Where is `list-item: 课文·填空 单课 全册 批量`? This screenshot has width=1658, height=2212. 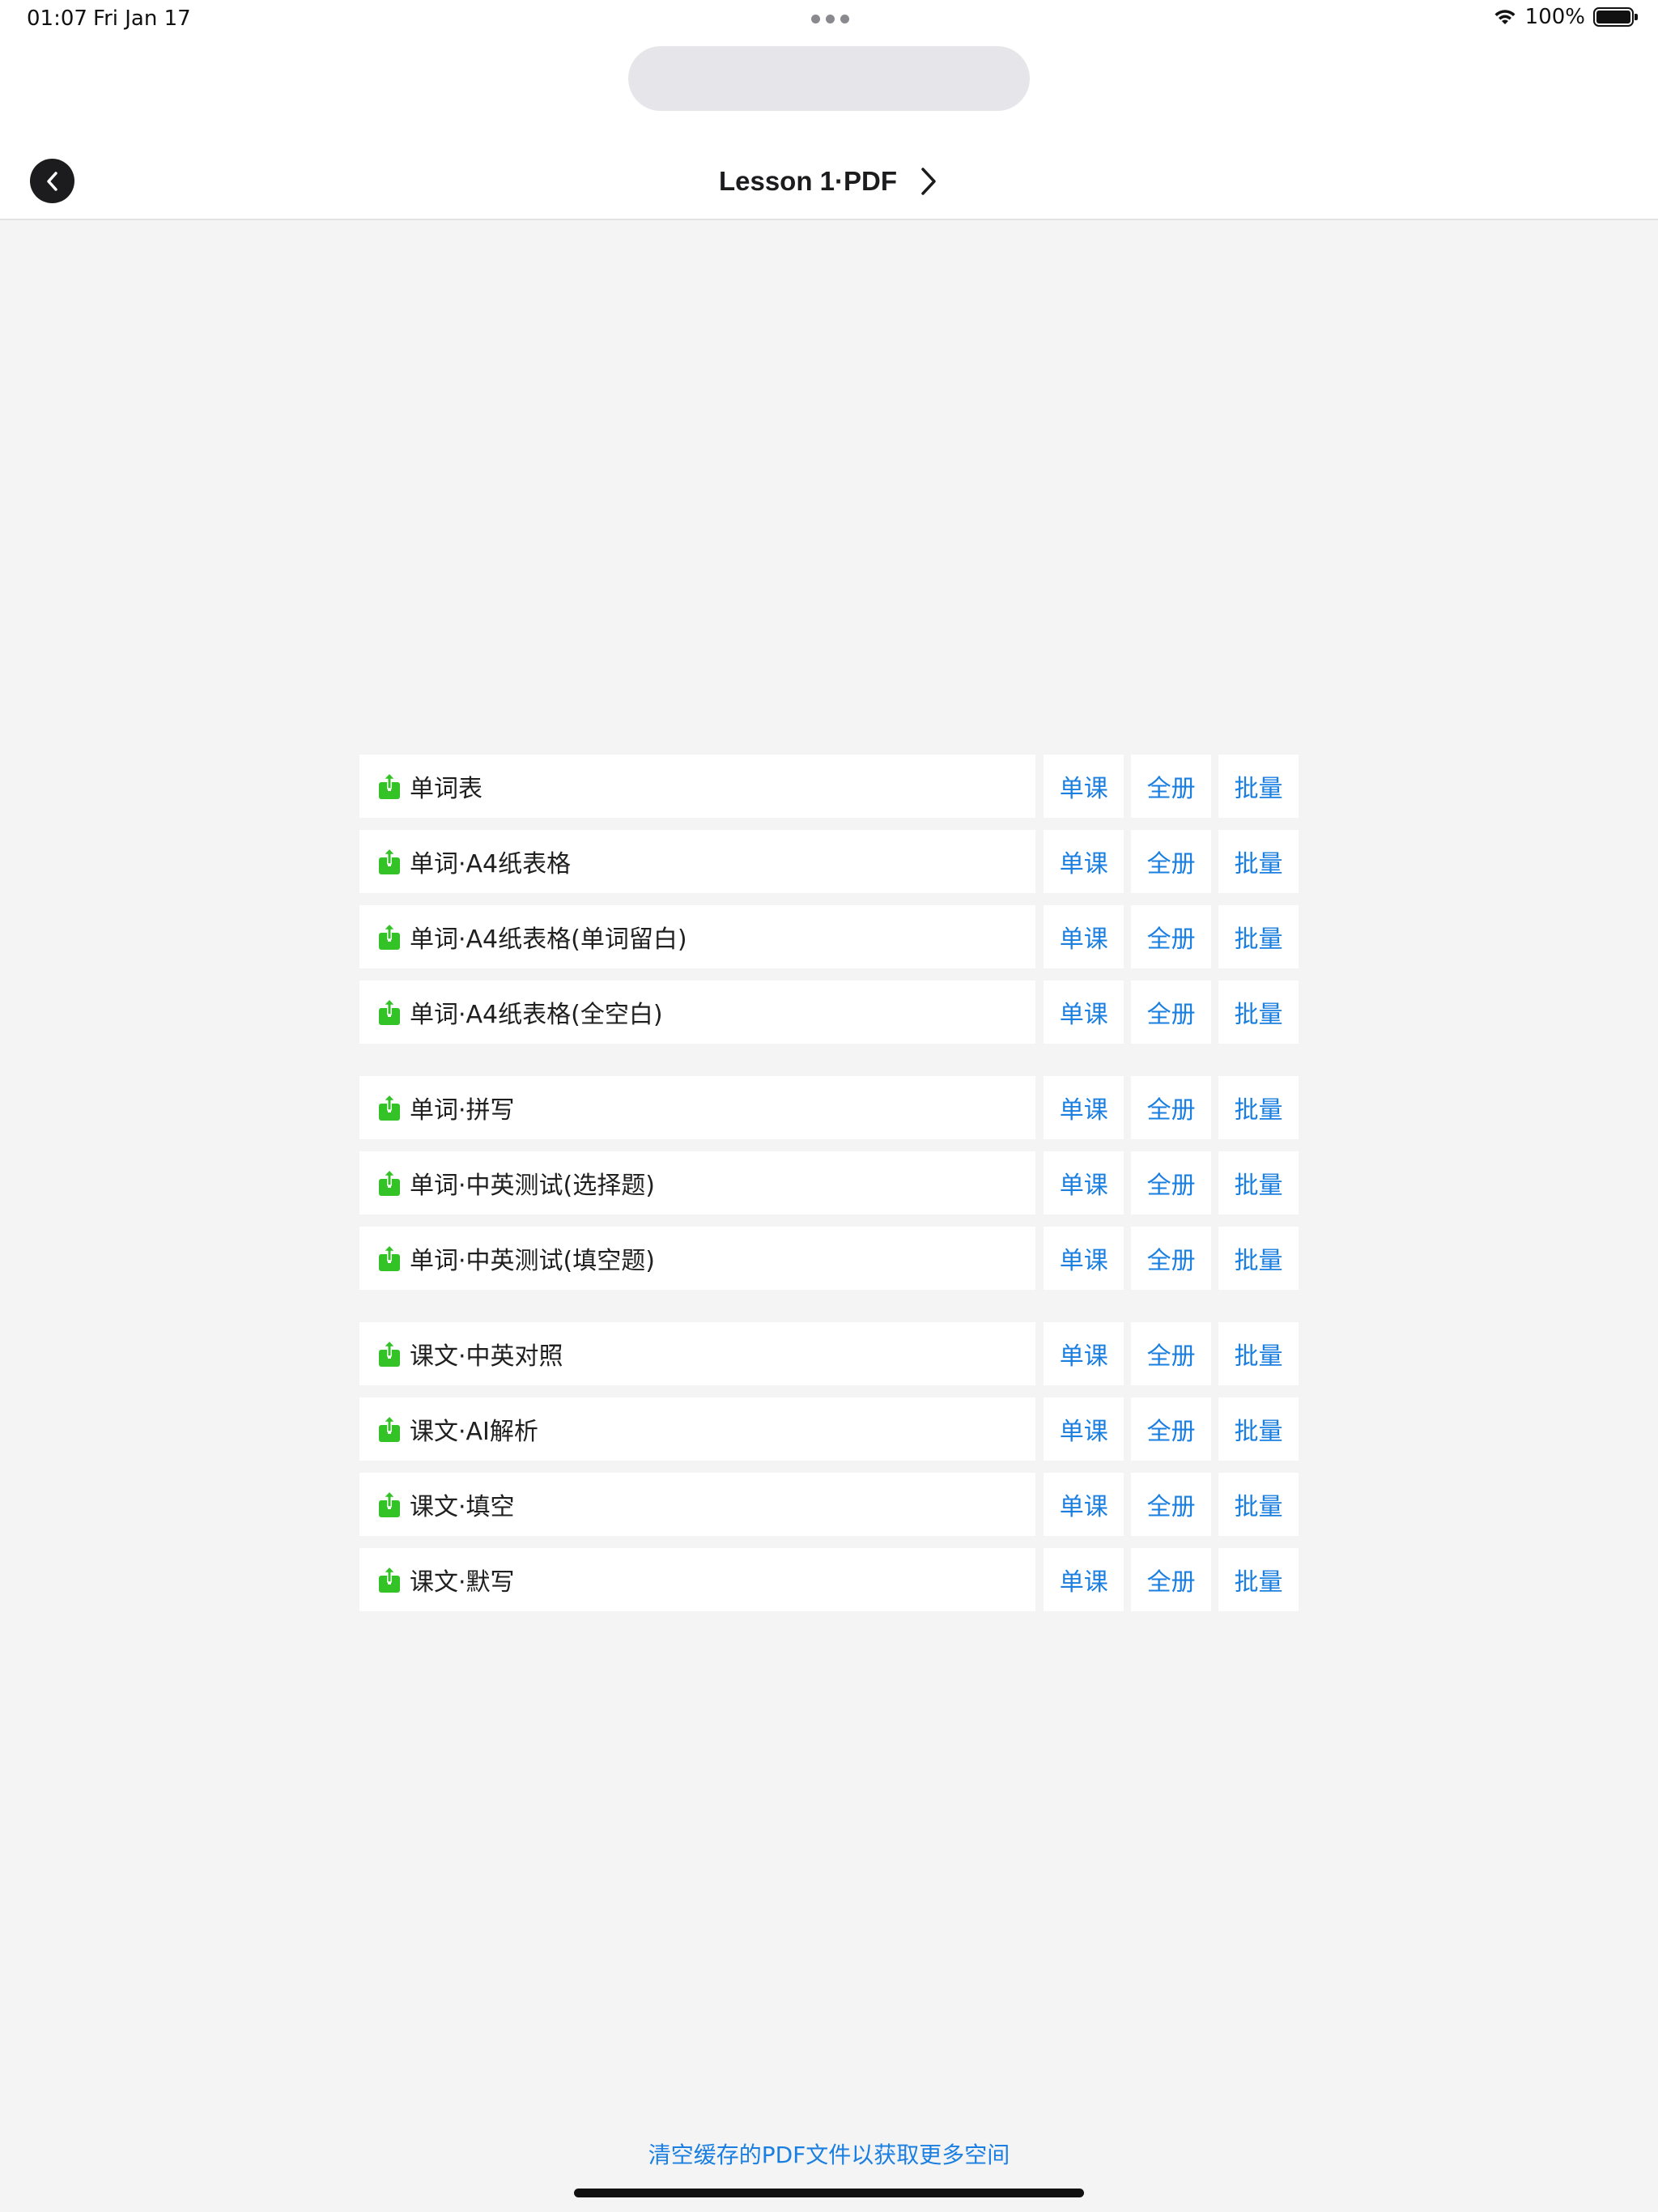 list-item: 课文·填空 单课 全册 批量 is located at coordinates (829, 1505).